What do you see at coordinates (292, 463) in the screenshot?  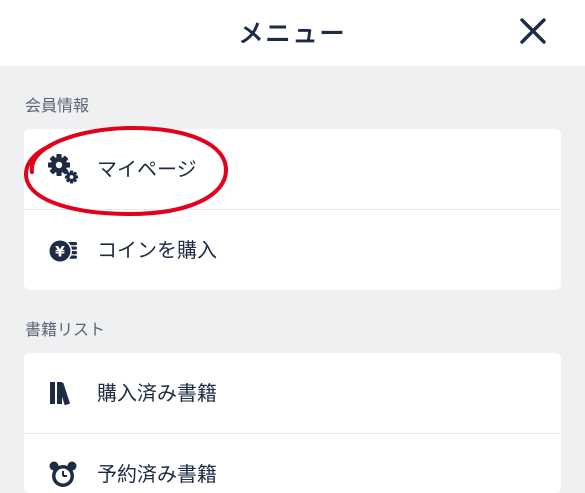 I see `menu-item-reserved-books: 予約済み書籍` at bounding box center [292, 463].